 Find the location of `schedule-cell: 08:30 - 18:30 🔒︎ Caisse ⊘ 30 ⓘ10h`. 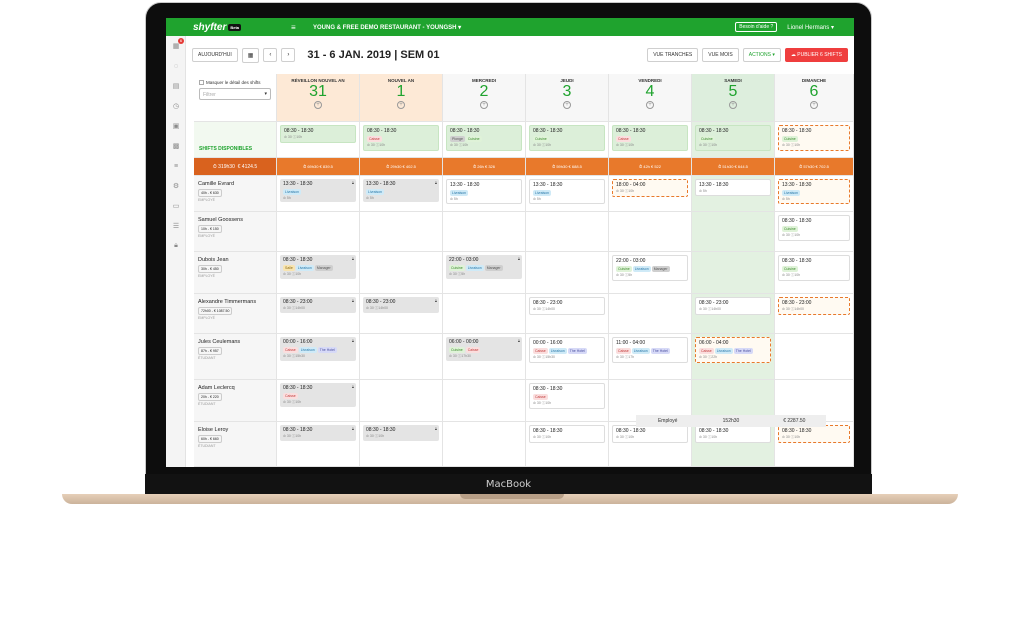

schedule-cell: 08:30 - 18:30 🔒︎ Caisse ⊘ 30 ⓘ10h is located at coordinates (318, 401).